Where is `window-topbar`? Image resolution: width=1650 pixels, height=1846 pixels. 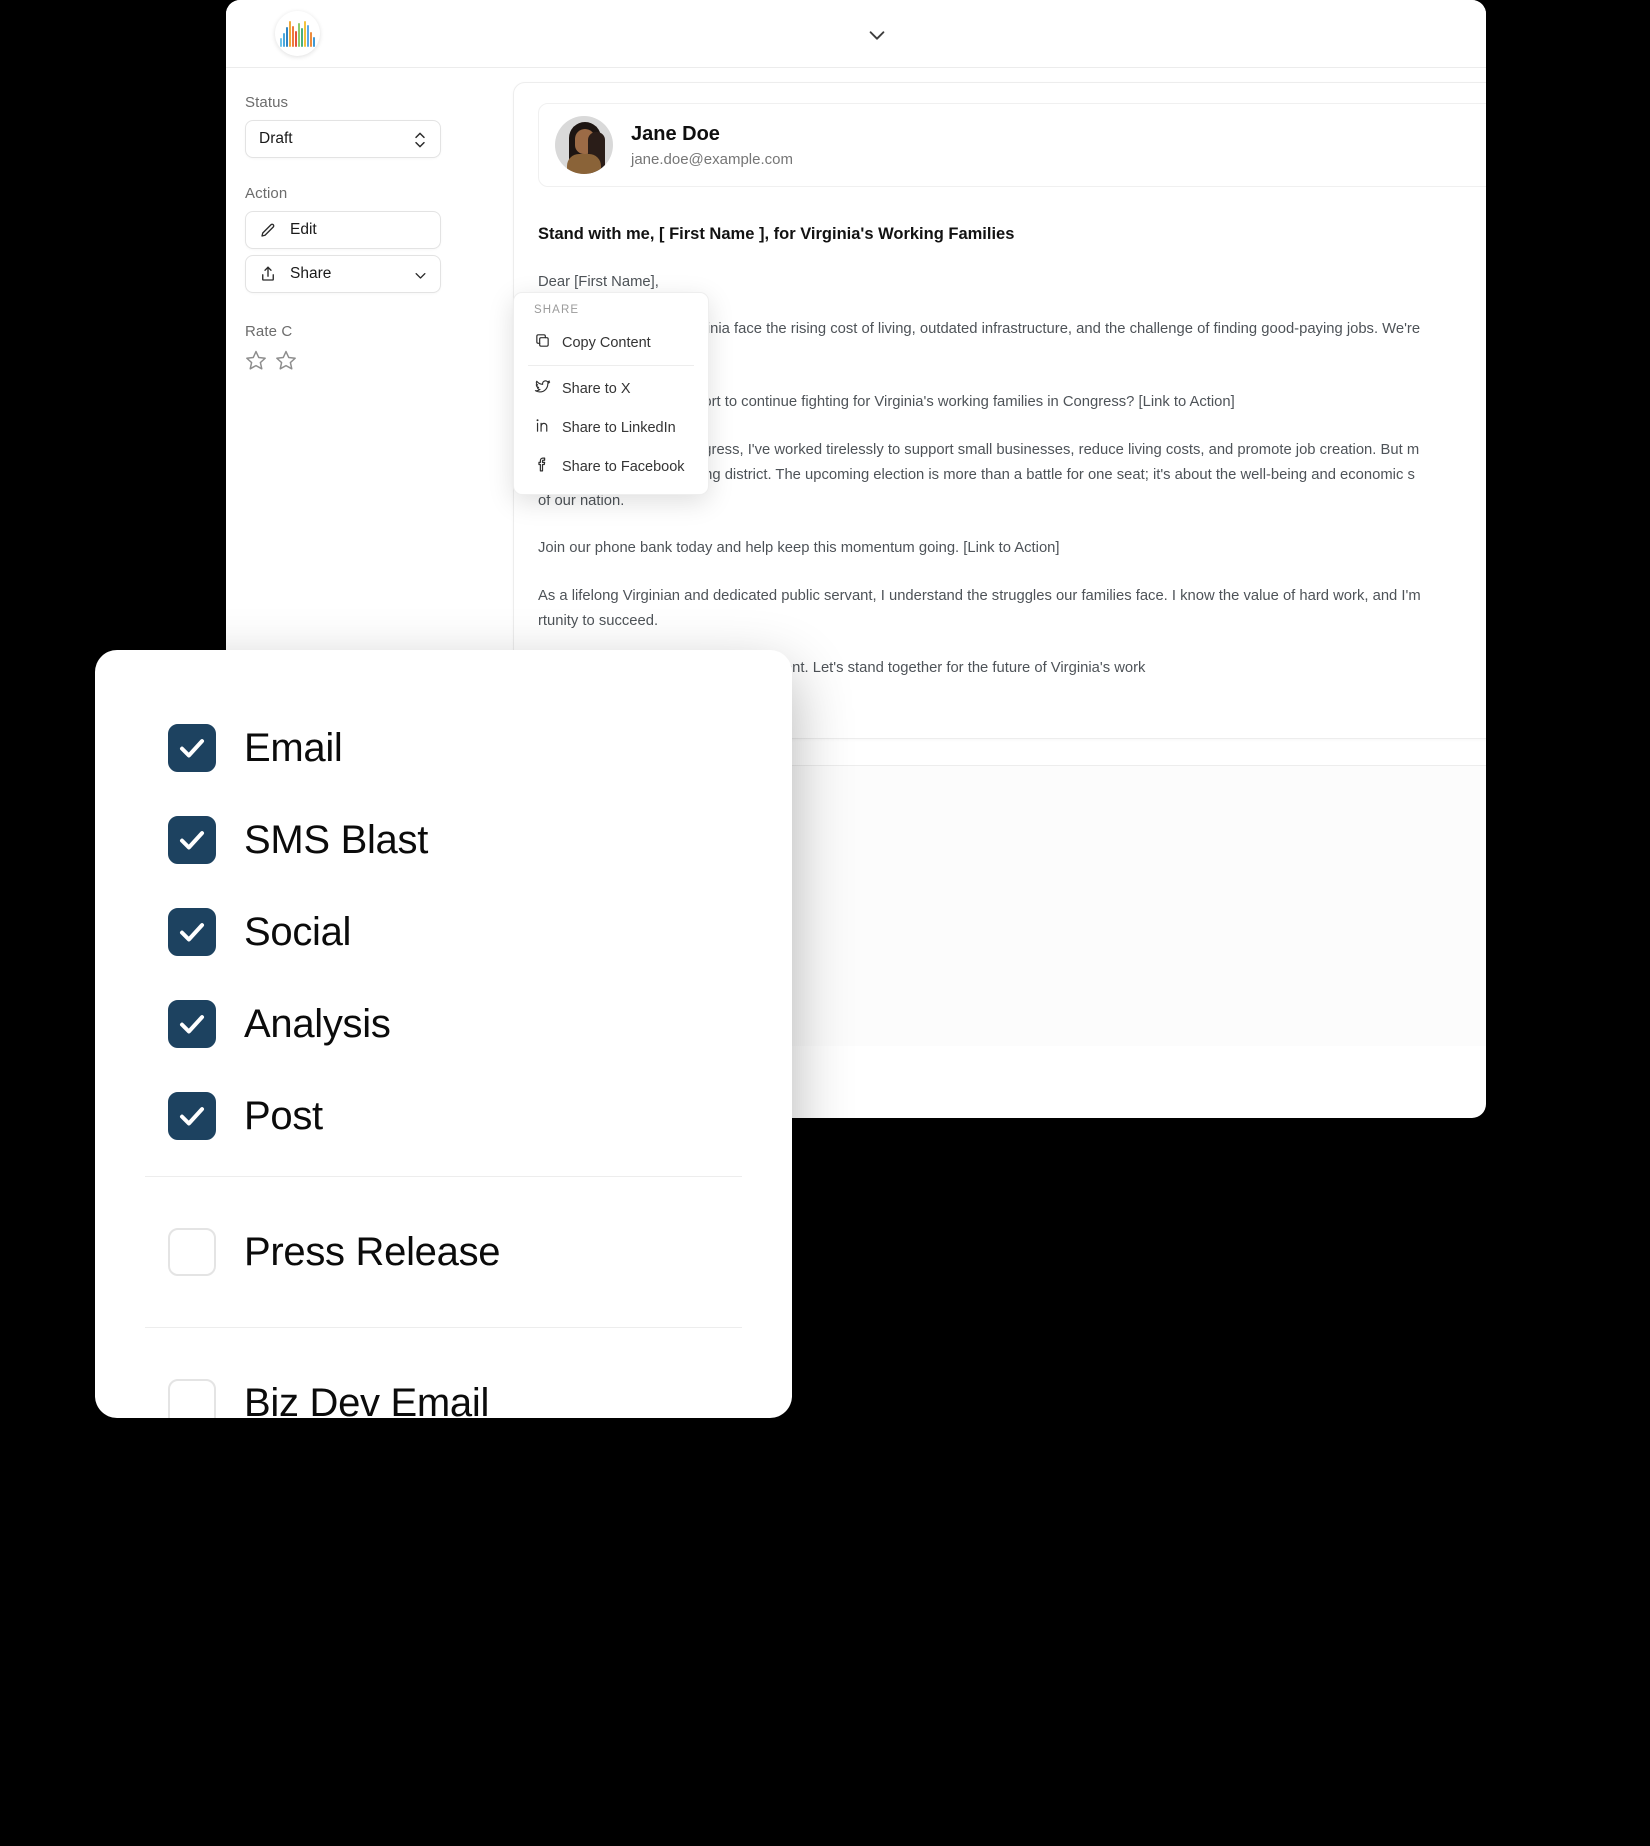 window-topbar is located at coordinates (856, 34).